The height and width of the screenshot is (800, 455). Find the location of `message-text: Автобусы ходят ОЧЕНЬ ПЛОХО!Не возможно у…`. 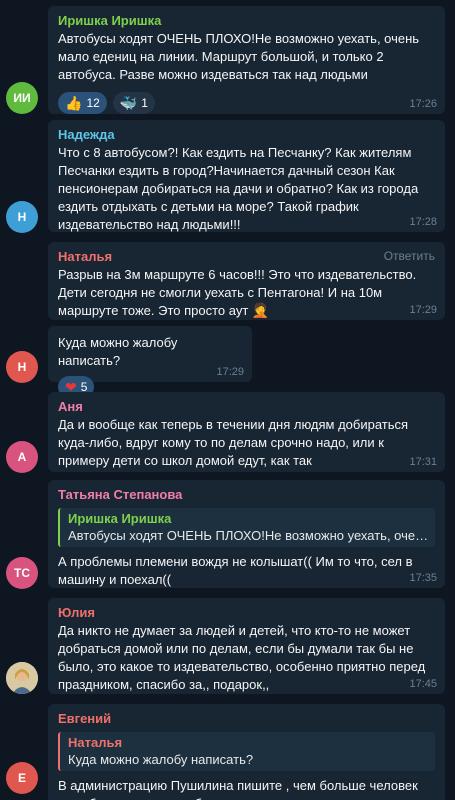

message-text: Автобусы ходят ОЧЕНЬ ПЛОХО!Не возможно у… is located at coordinates (239, 56).